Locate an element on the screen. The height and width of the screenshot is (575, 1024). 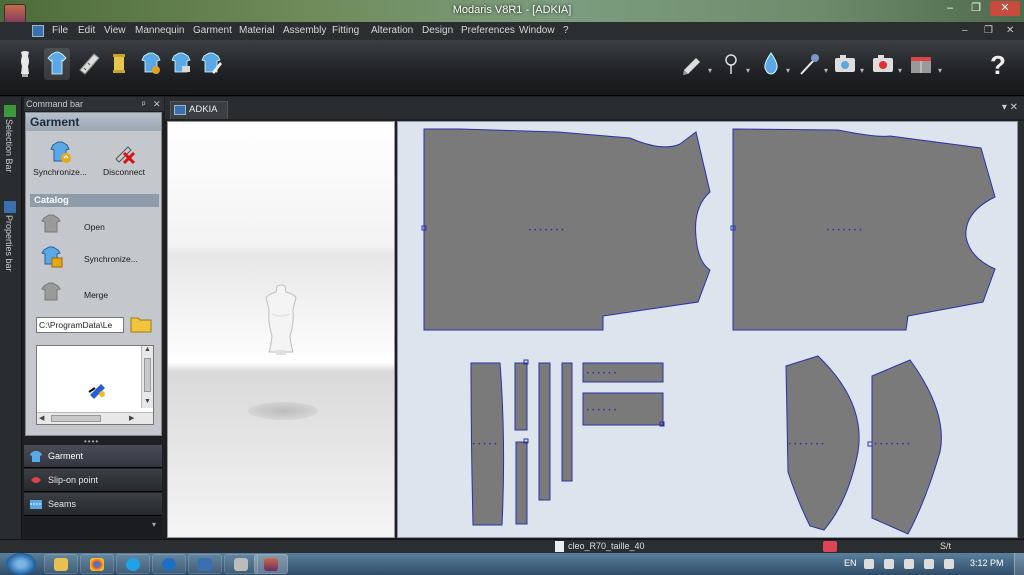
catalog-list: ▲ ▼ ◀ ▶ is located at coordinates (95, 385).